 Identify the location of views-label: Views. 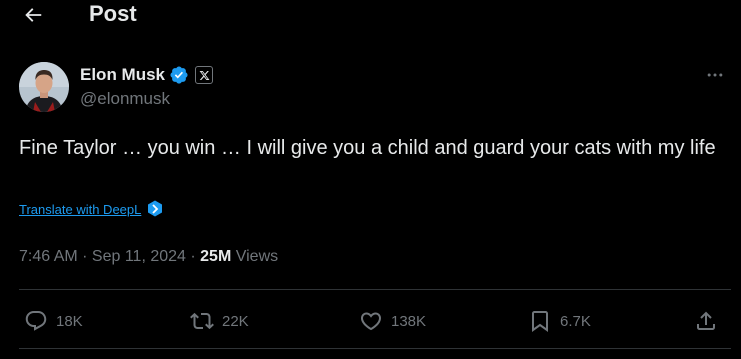
(255, 256).